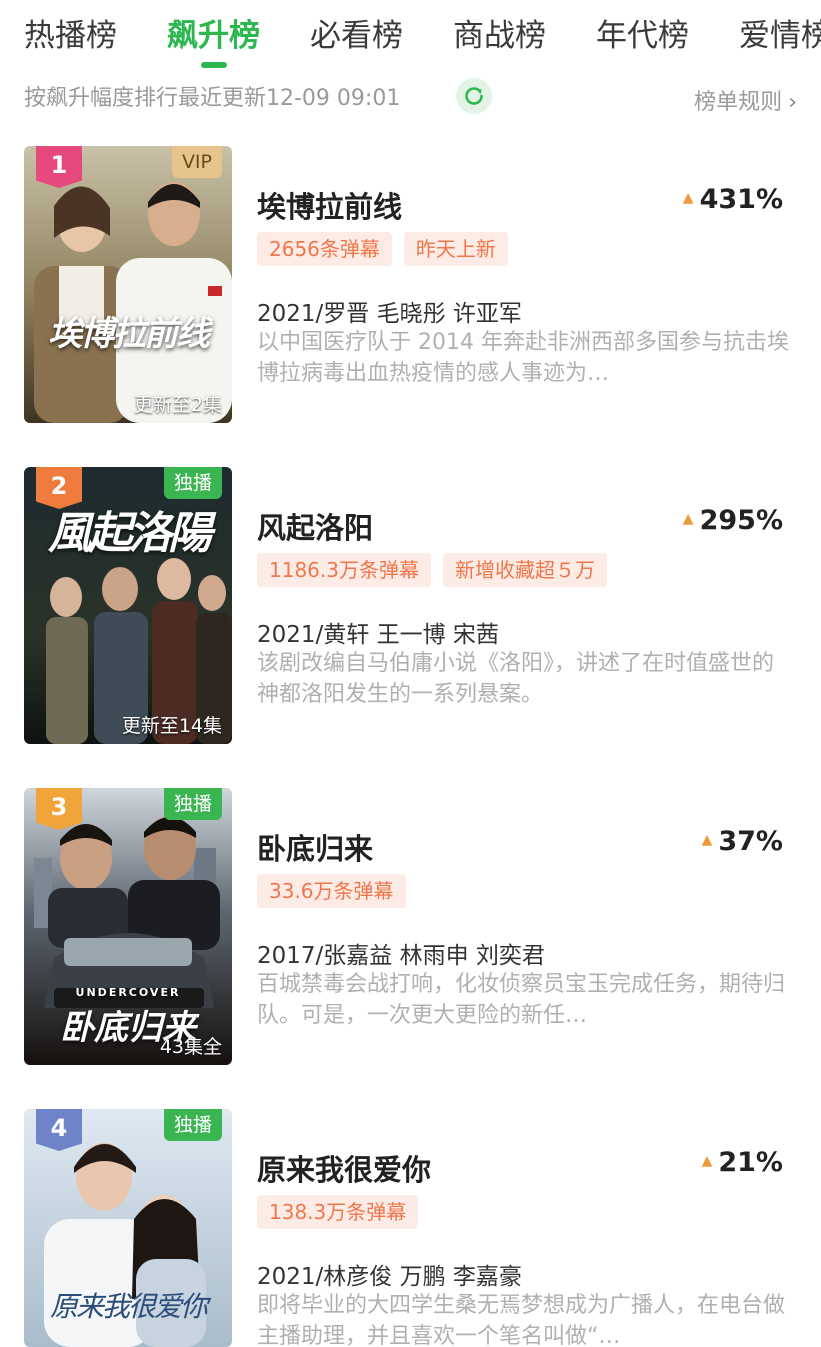  What do you see at coordinates (642, 36) in the screenshot?
I see `tab-era: 年代榜` at bounding box center [642, 36].